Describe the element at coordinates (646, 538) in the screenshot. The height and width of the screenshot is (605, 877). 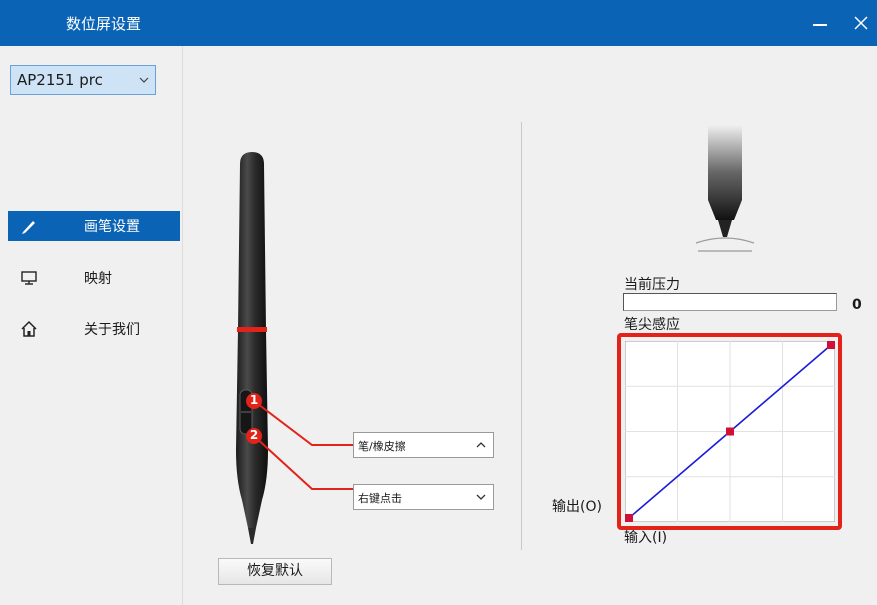
I see `input-label: 输入(I)` at that location.